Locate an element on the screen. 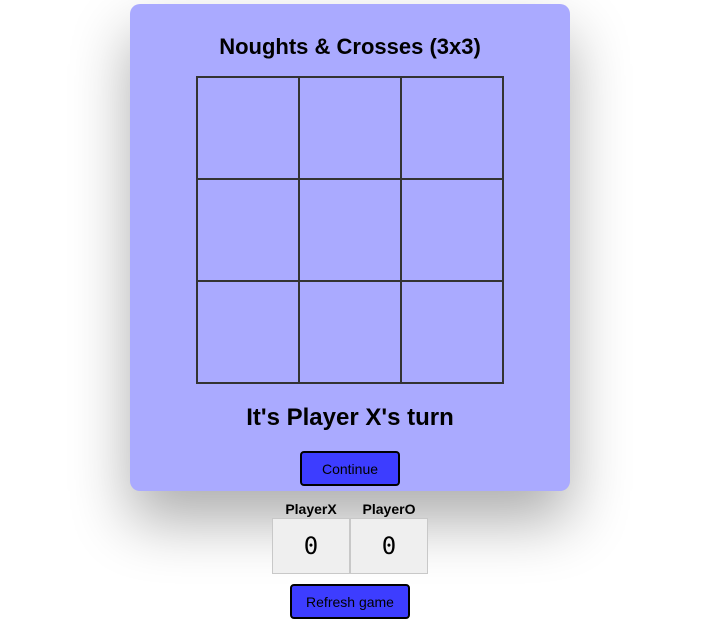 This screenshot has height=629, width=704. score-value-player-o: 0 is located at coordinates (389, 546).